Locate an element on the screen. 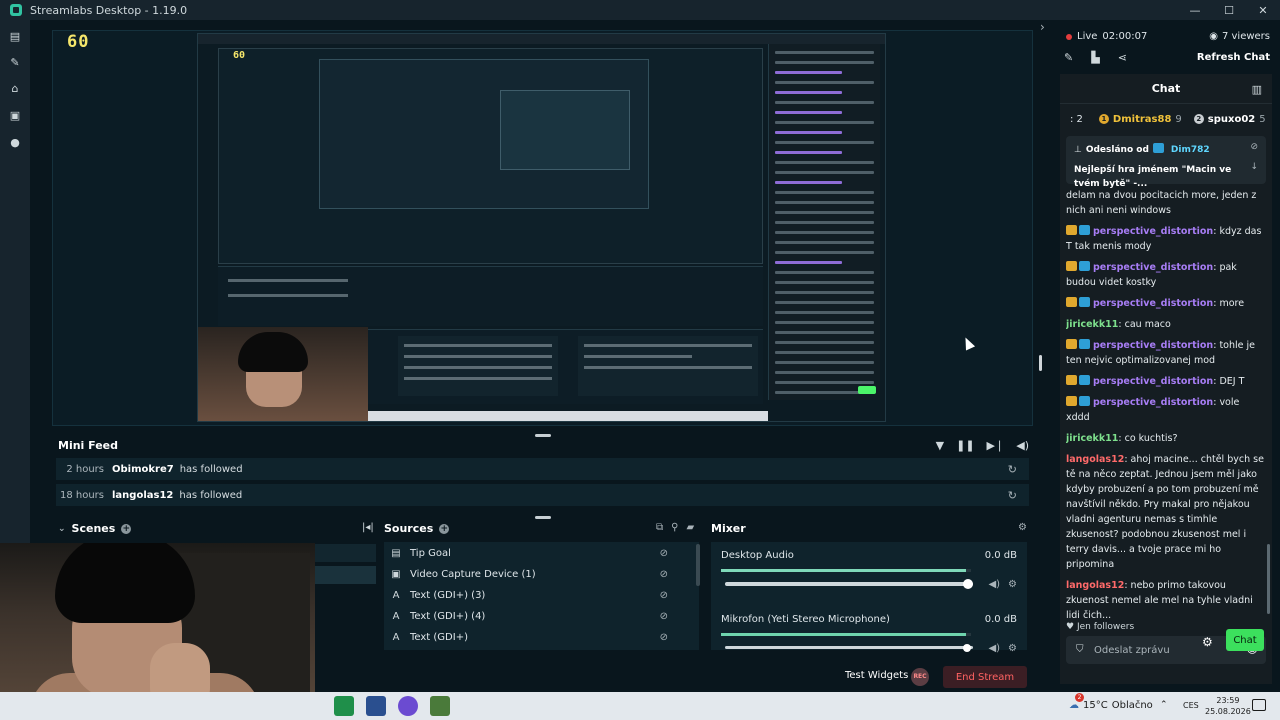 This screenshot has width=1280, height=720. scene-item is located at coordinates (345, 553).